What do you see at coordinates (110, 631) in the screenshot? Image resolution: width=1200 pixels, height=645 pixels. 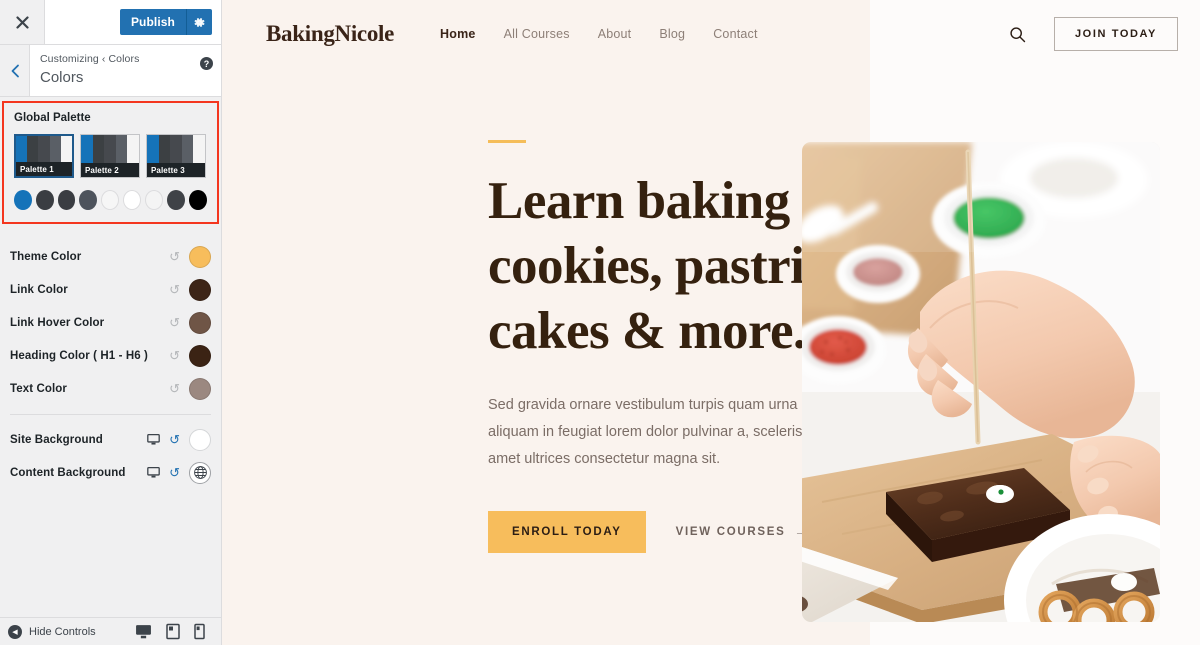 I see `sidebar-footer: ◀ Hide Controls` at bounding box center [110, 631].